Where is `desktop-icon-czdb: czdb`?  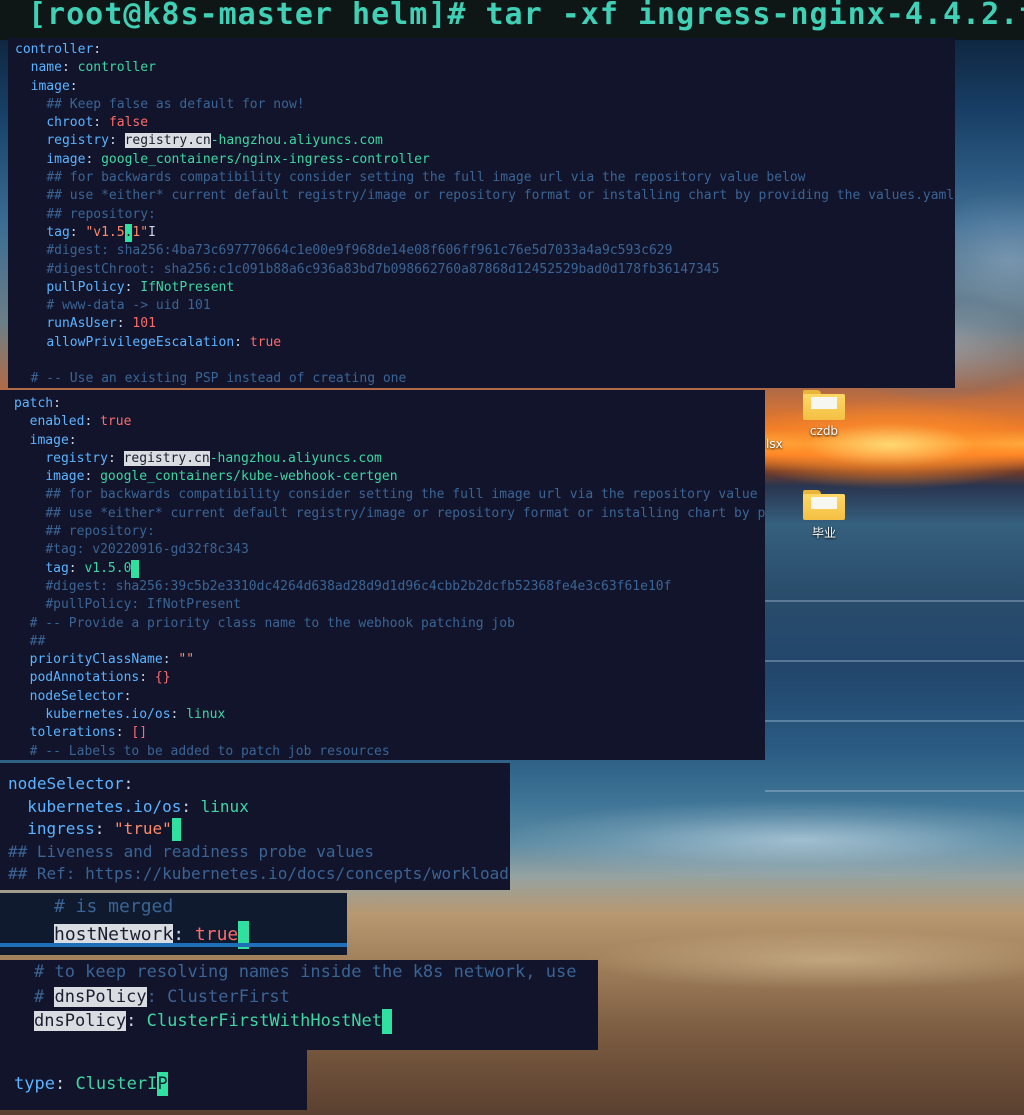
desktop-icon-czdb: czdb is located at coordinates (824, 414).